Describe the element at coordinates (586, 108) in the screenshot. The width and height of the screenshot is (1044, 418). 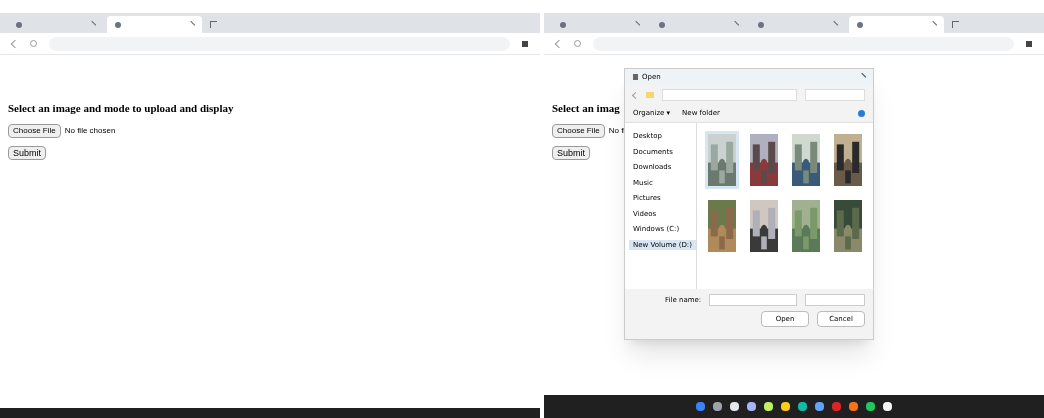
I see `page-heading: Select an imag` at that location.